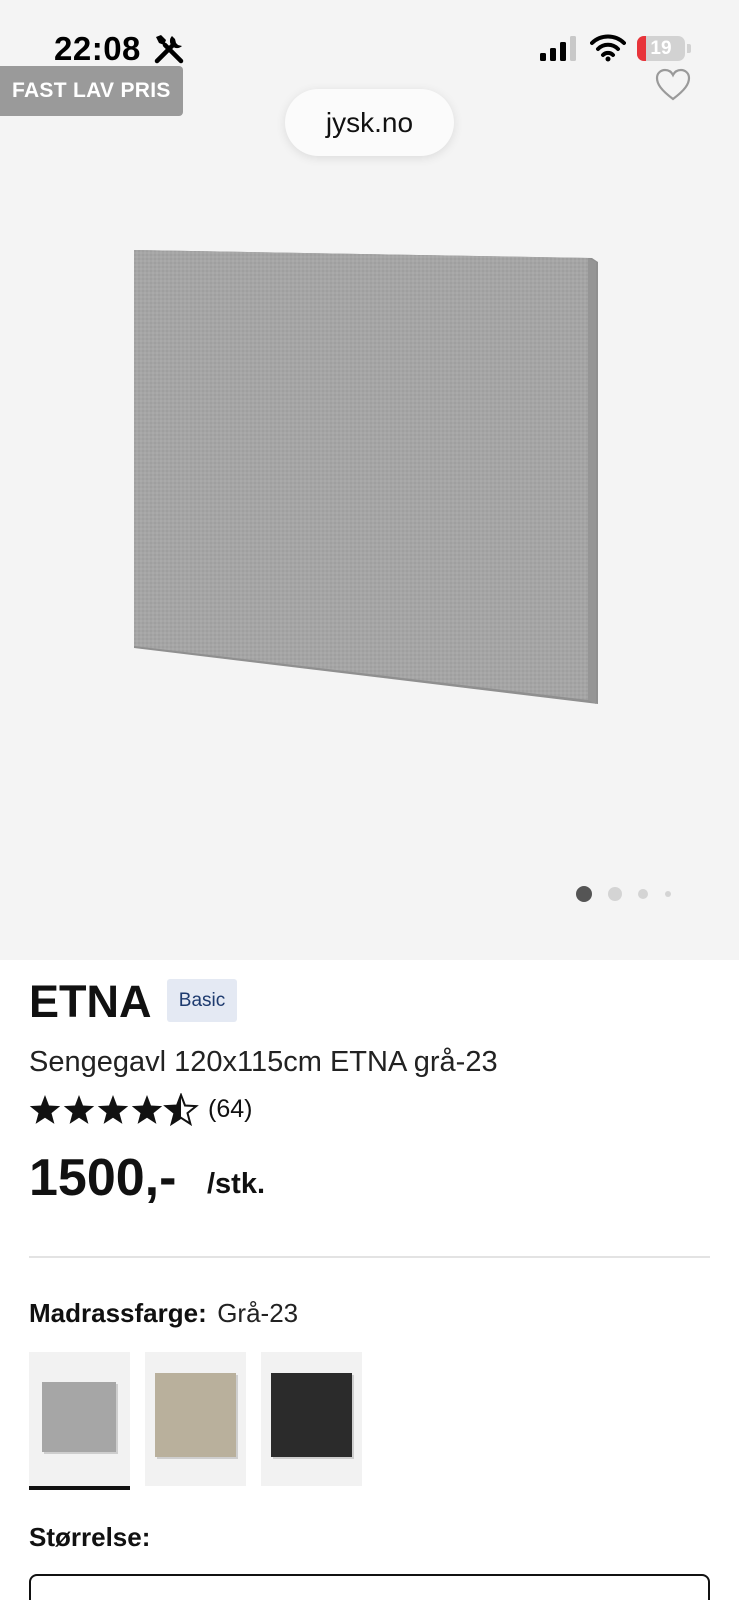 The image size is (739, 1600). What do you see at coordinates (90, 1537) in the screenshot?
I see `size-label: Størrelse:` at bounding box center [90, 1537].